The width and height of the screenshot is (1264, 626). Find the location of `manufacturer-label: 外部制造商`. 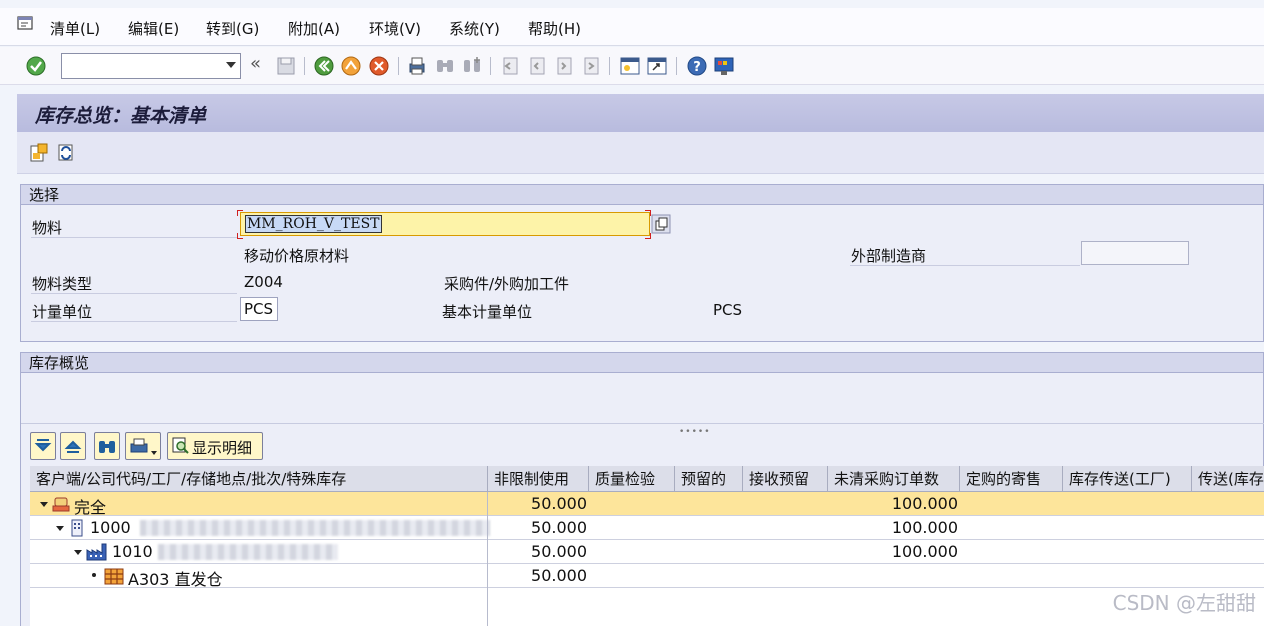

manufacturer-label: 外部制造商 is located at coordinates (889, 256).